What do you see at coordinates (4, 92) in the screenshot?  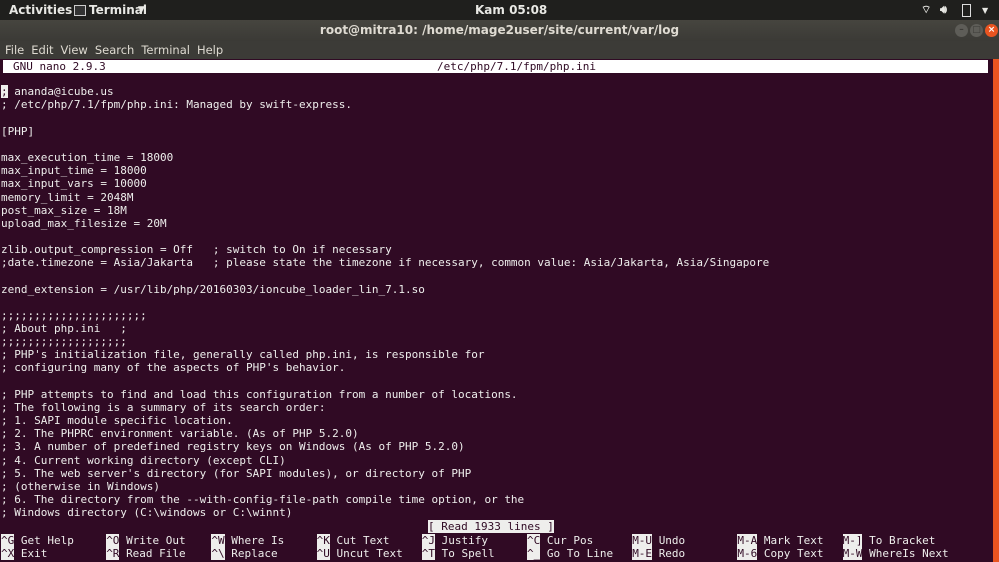 I see `text-cursor: ;` at bounding box center [4, 92].